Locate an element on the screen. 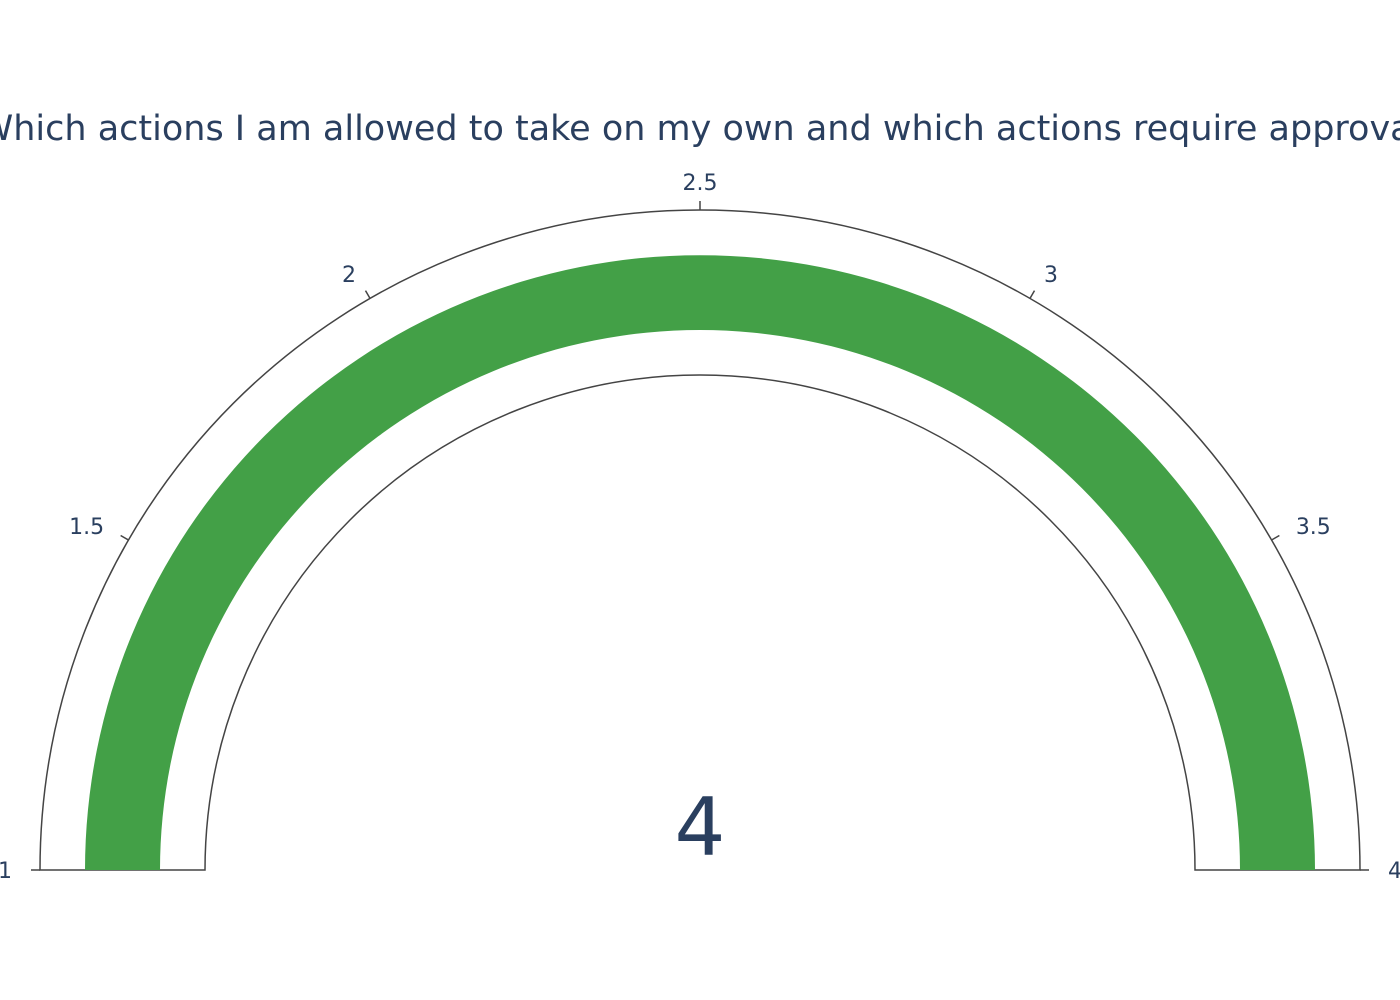 The width and height of the screenshot is (1400, 1000). gauge-tick-label: 3.5 is located at coordinates (1313, 527).